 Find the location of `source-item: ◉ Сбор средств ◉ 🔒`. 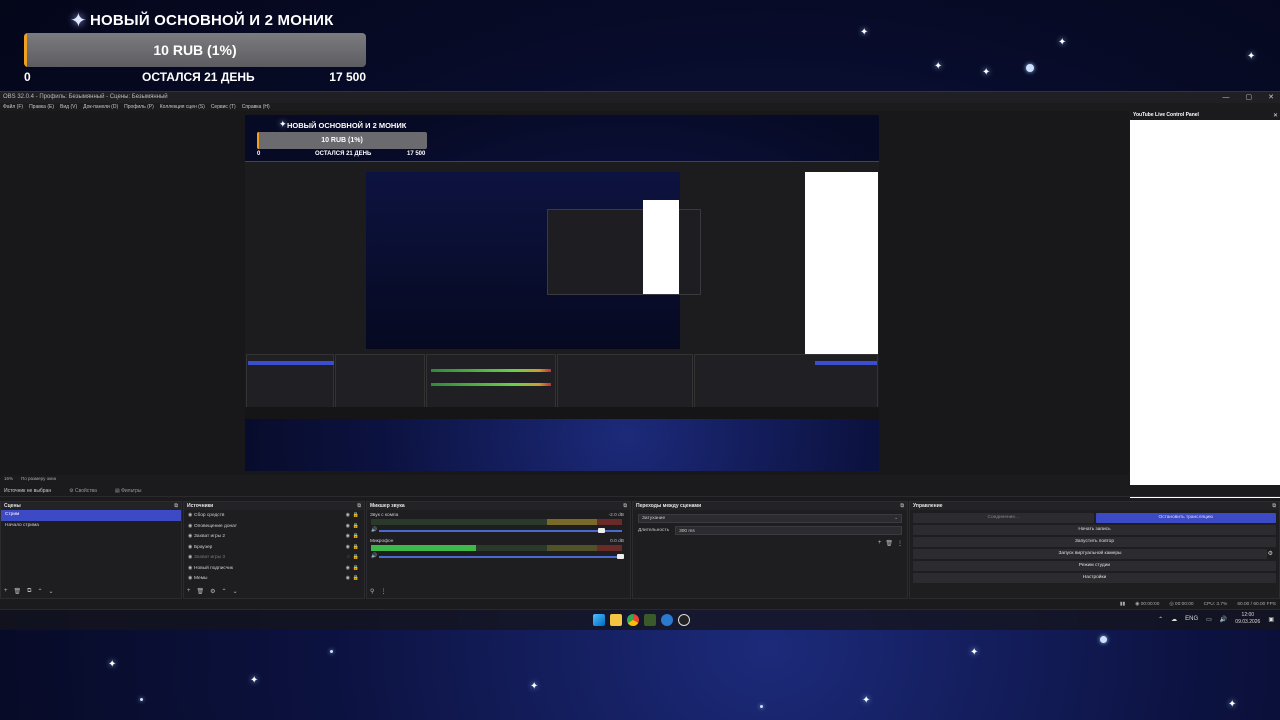

source-item: ◉ Сбор средств ◉ 🔒 is located at coordinates (274, 515).